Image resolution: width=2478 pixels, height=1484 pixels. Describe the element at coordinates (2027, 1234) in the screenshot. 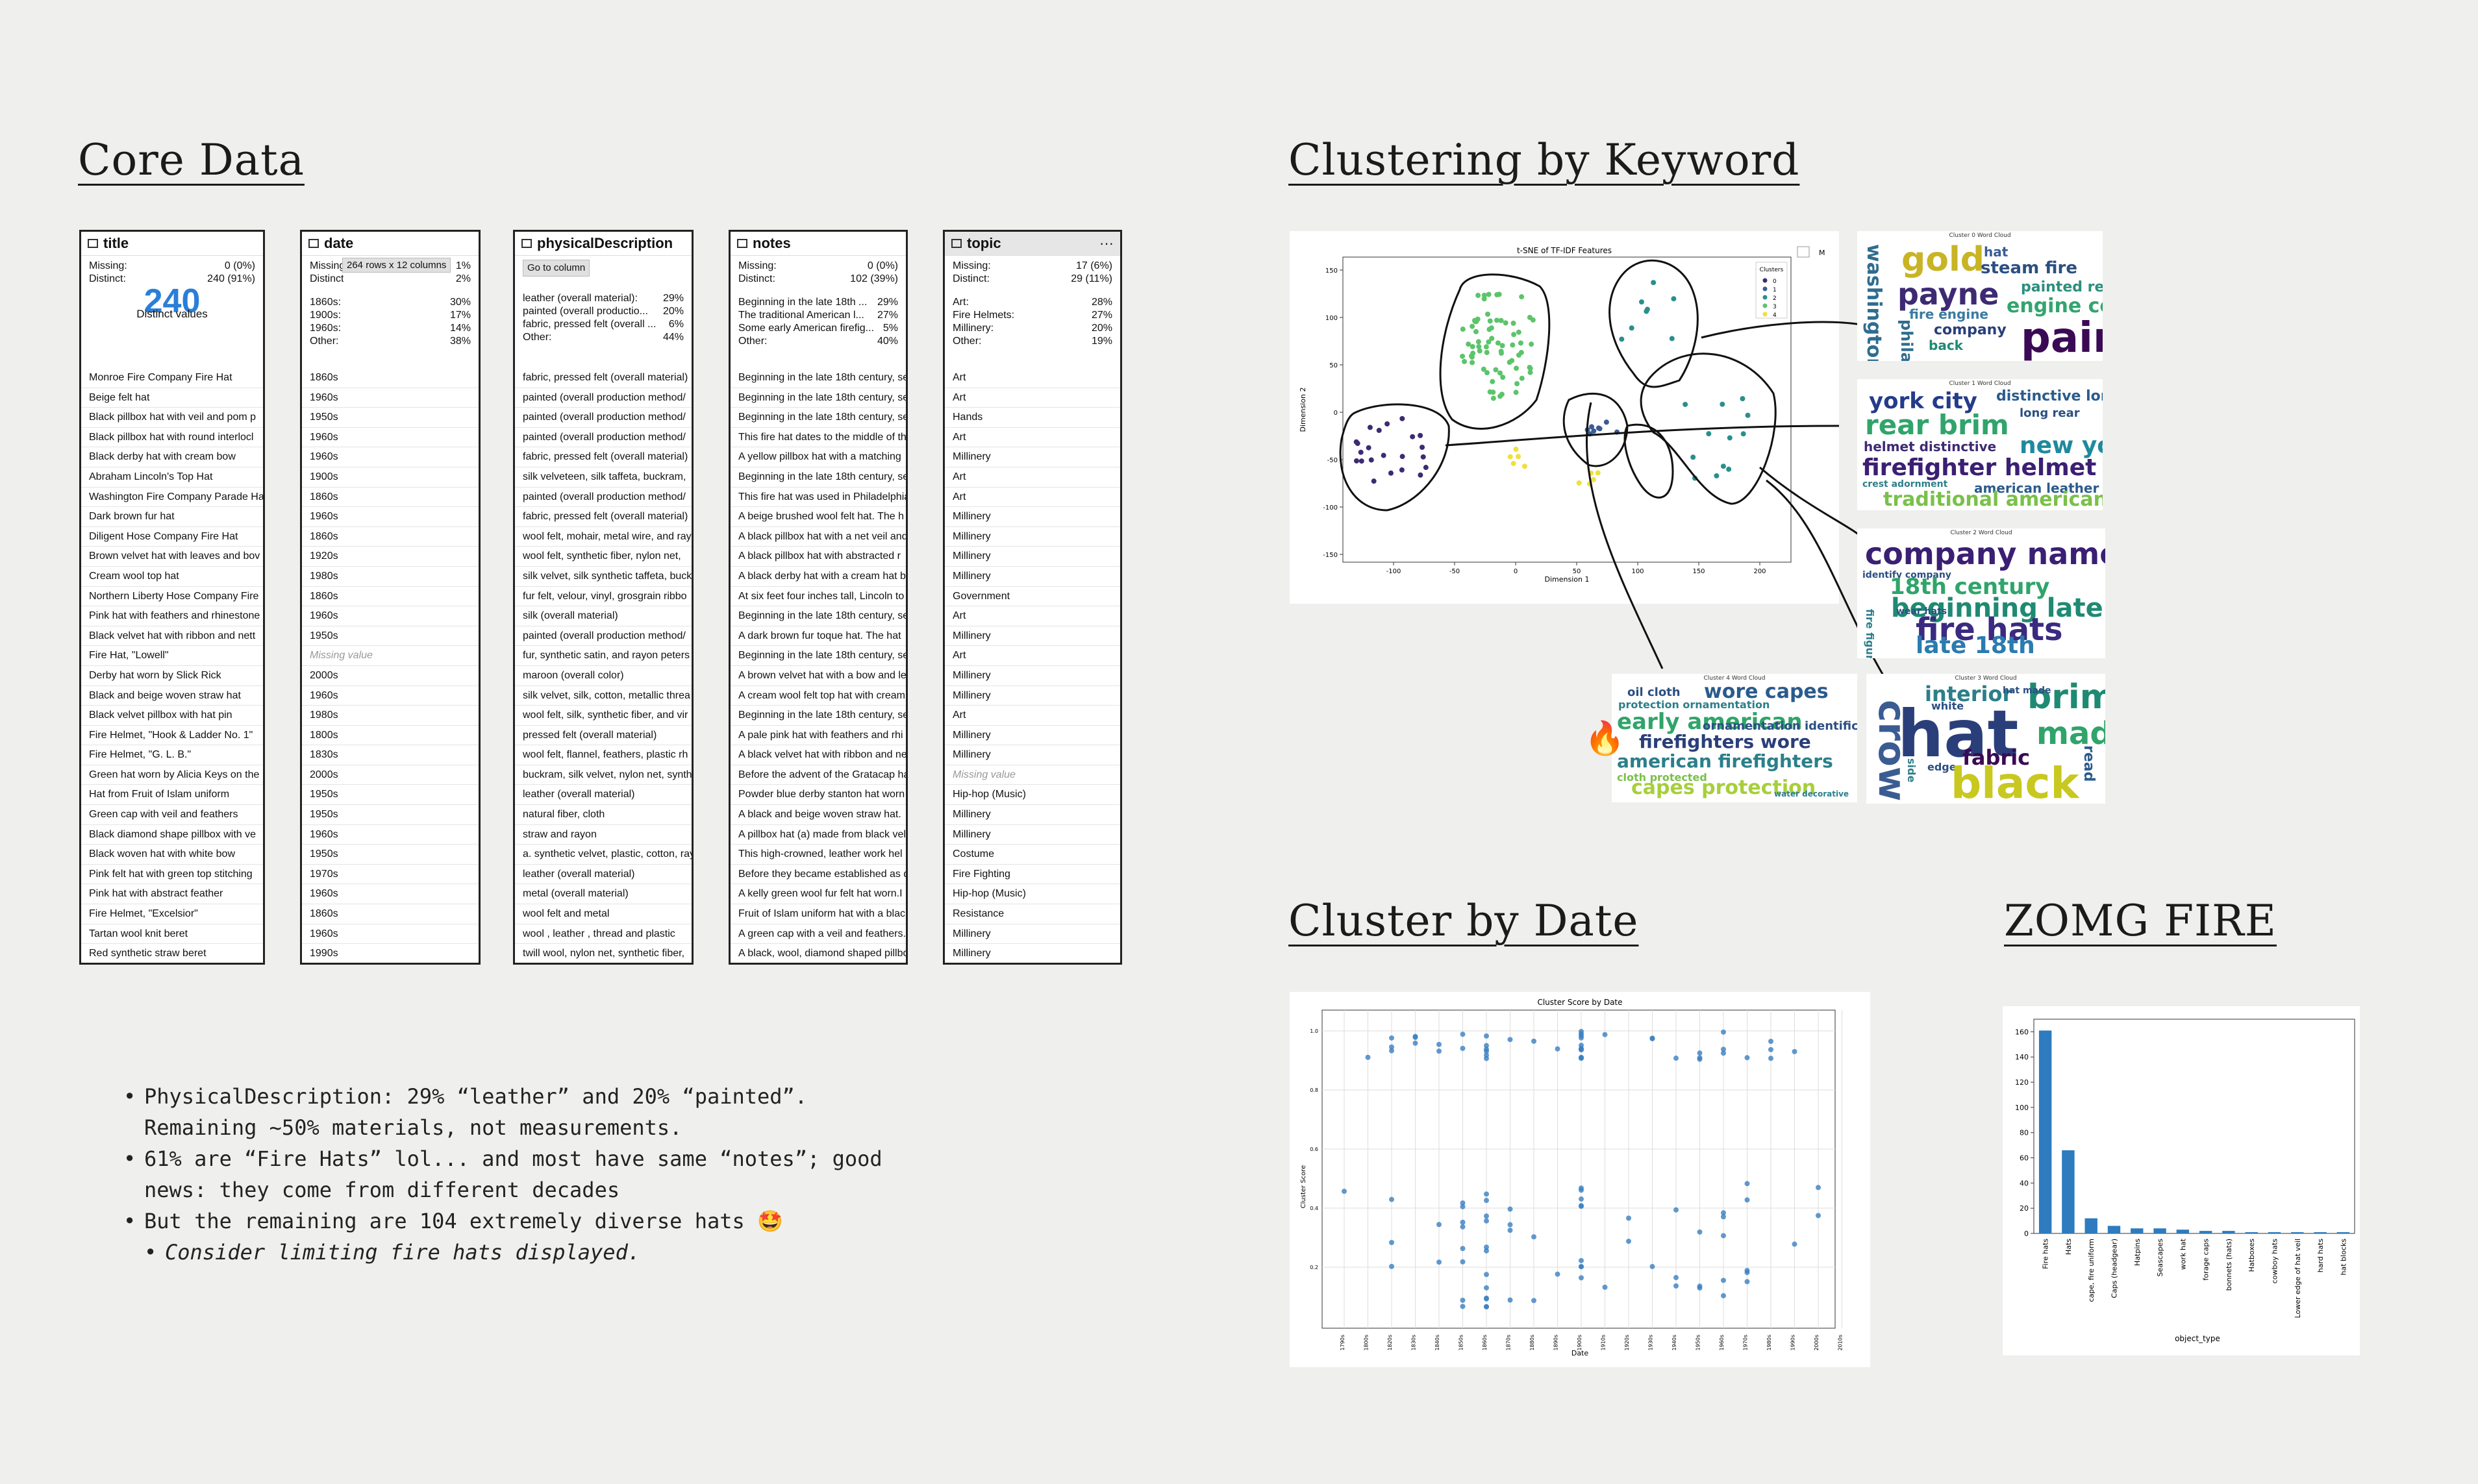

I see `bar-ytick-label: 0` at that location.